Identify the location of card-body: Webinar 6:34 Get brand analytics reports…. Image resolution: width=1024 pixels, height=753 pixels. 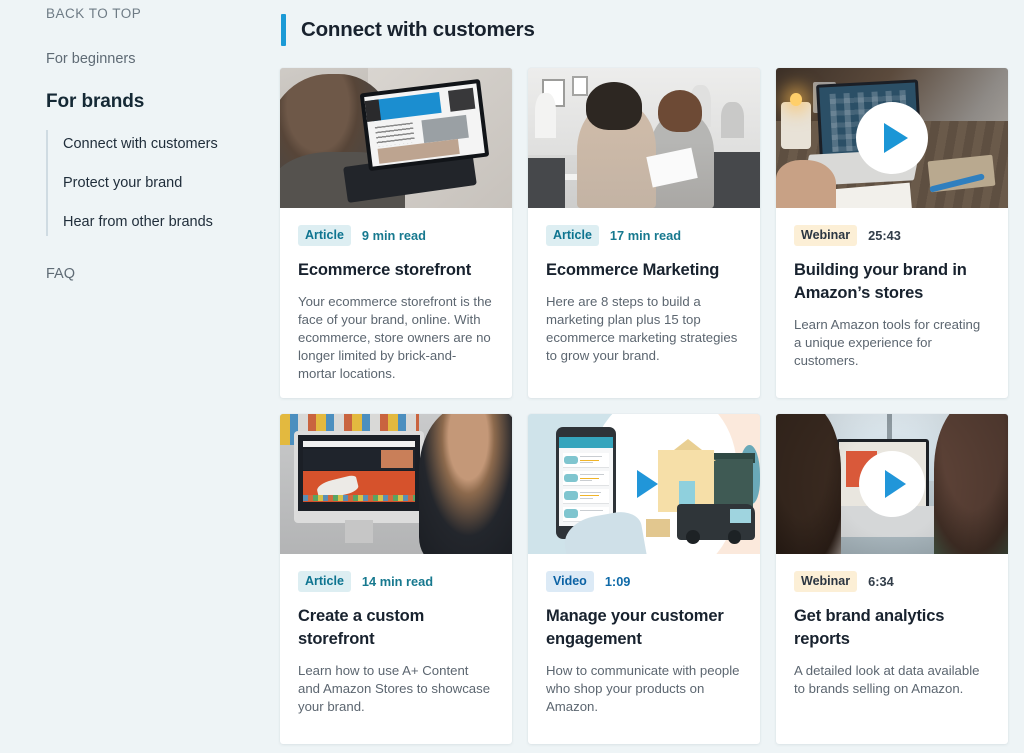
(892, 649).